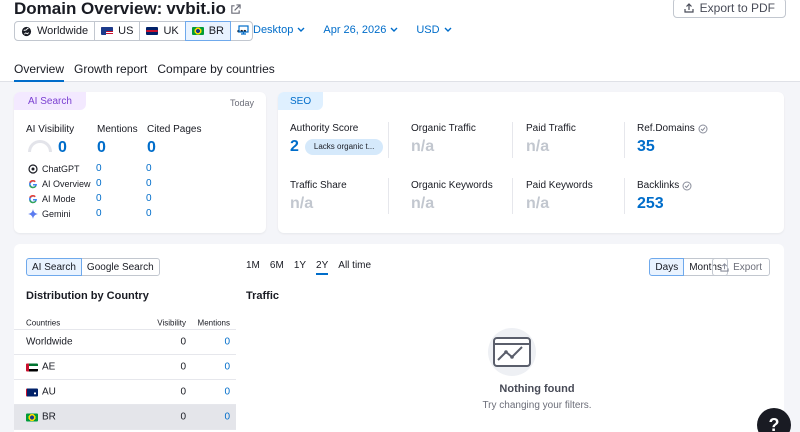 The height and width of the screenshot is (432, 800). What do you see at coordinates (32, 367) in the screenshot?
I see `ae-flag-icon` at bounding box center [32, 367].